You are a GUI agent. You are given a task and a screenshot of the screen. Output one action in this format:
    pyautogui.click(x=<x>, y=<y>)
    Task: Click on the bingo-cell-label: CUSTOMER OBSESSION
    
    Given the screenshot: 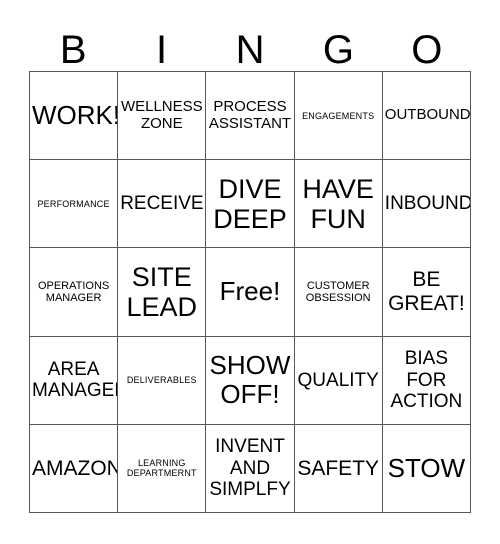 What is the action you would take?
    pyautogui.click(x=338, y=291)
    